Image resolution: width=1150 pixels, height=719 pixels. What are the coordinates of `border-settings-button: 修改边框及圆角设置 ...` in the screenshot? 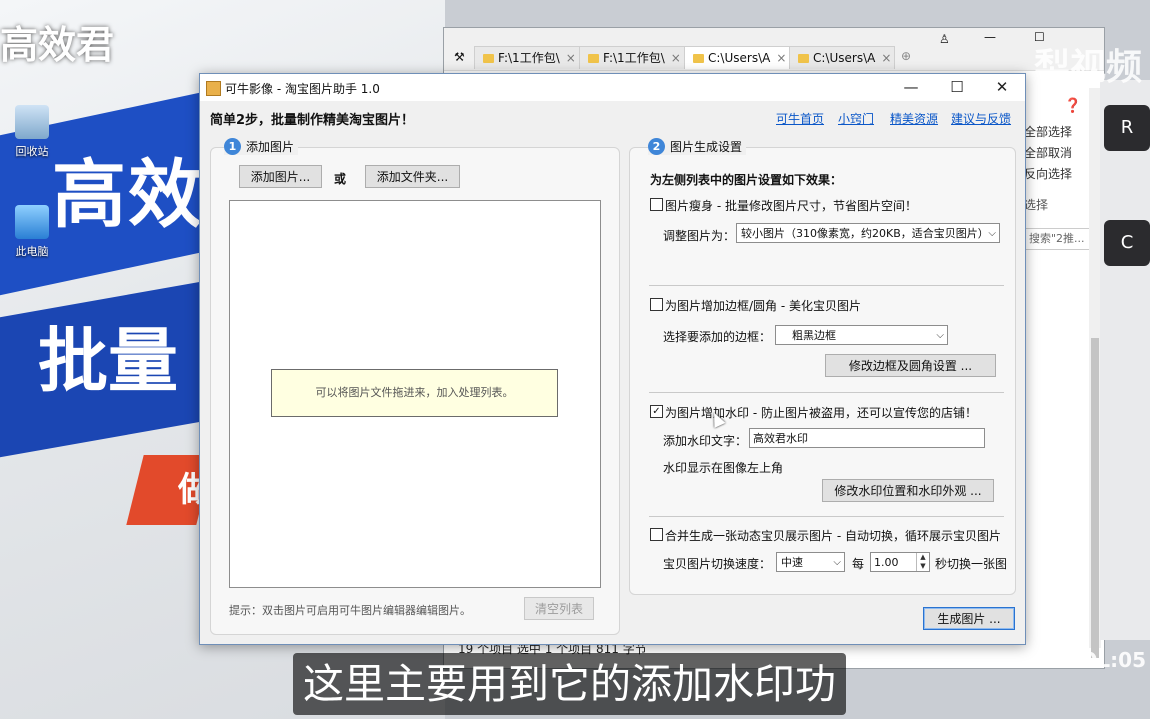 It's located at (910, 365).